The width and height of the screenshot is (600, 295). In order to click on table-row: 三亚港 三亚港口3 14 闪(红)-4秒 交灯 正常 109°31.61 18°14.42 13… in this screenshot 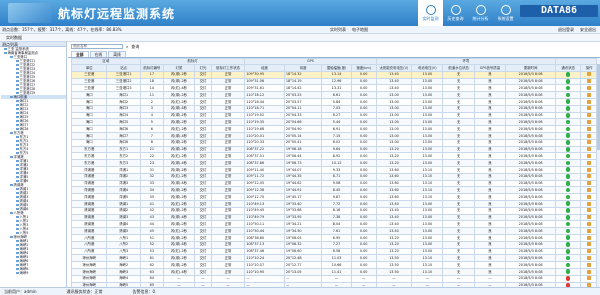, I will do `click(334, 88)`.